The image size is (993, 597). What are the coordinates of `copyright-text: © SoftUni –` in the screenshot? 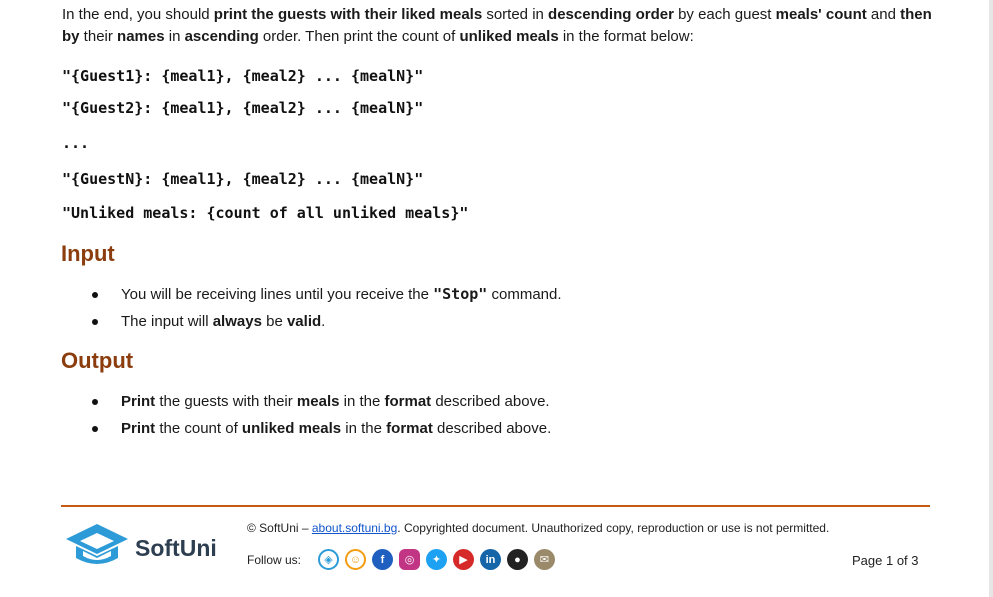 It's located at (279, 528).